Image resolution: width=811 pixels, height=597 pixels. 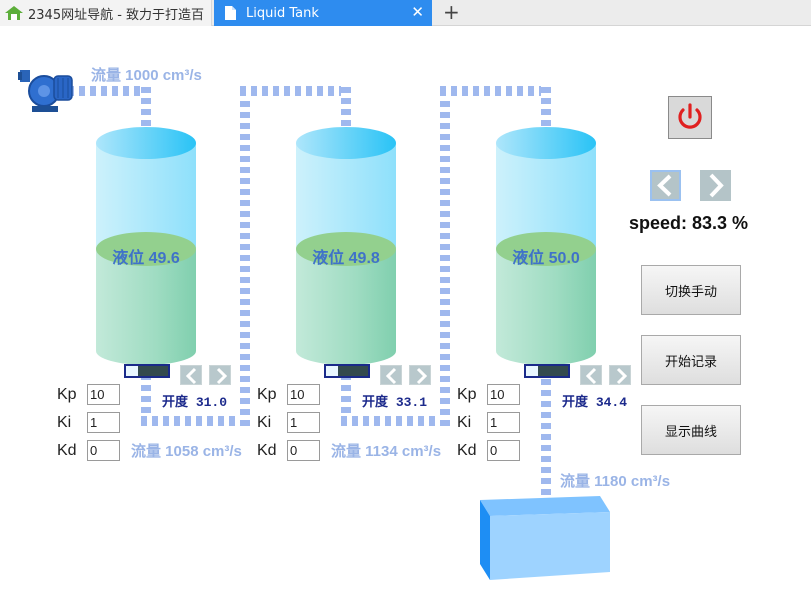 I want to click on tank-1: 液位 49.6, so click(x=146, y=246).